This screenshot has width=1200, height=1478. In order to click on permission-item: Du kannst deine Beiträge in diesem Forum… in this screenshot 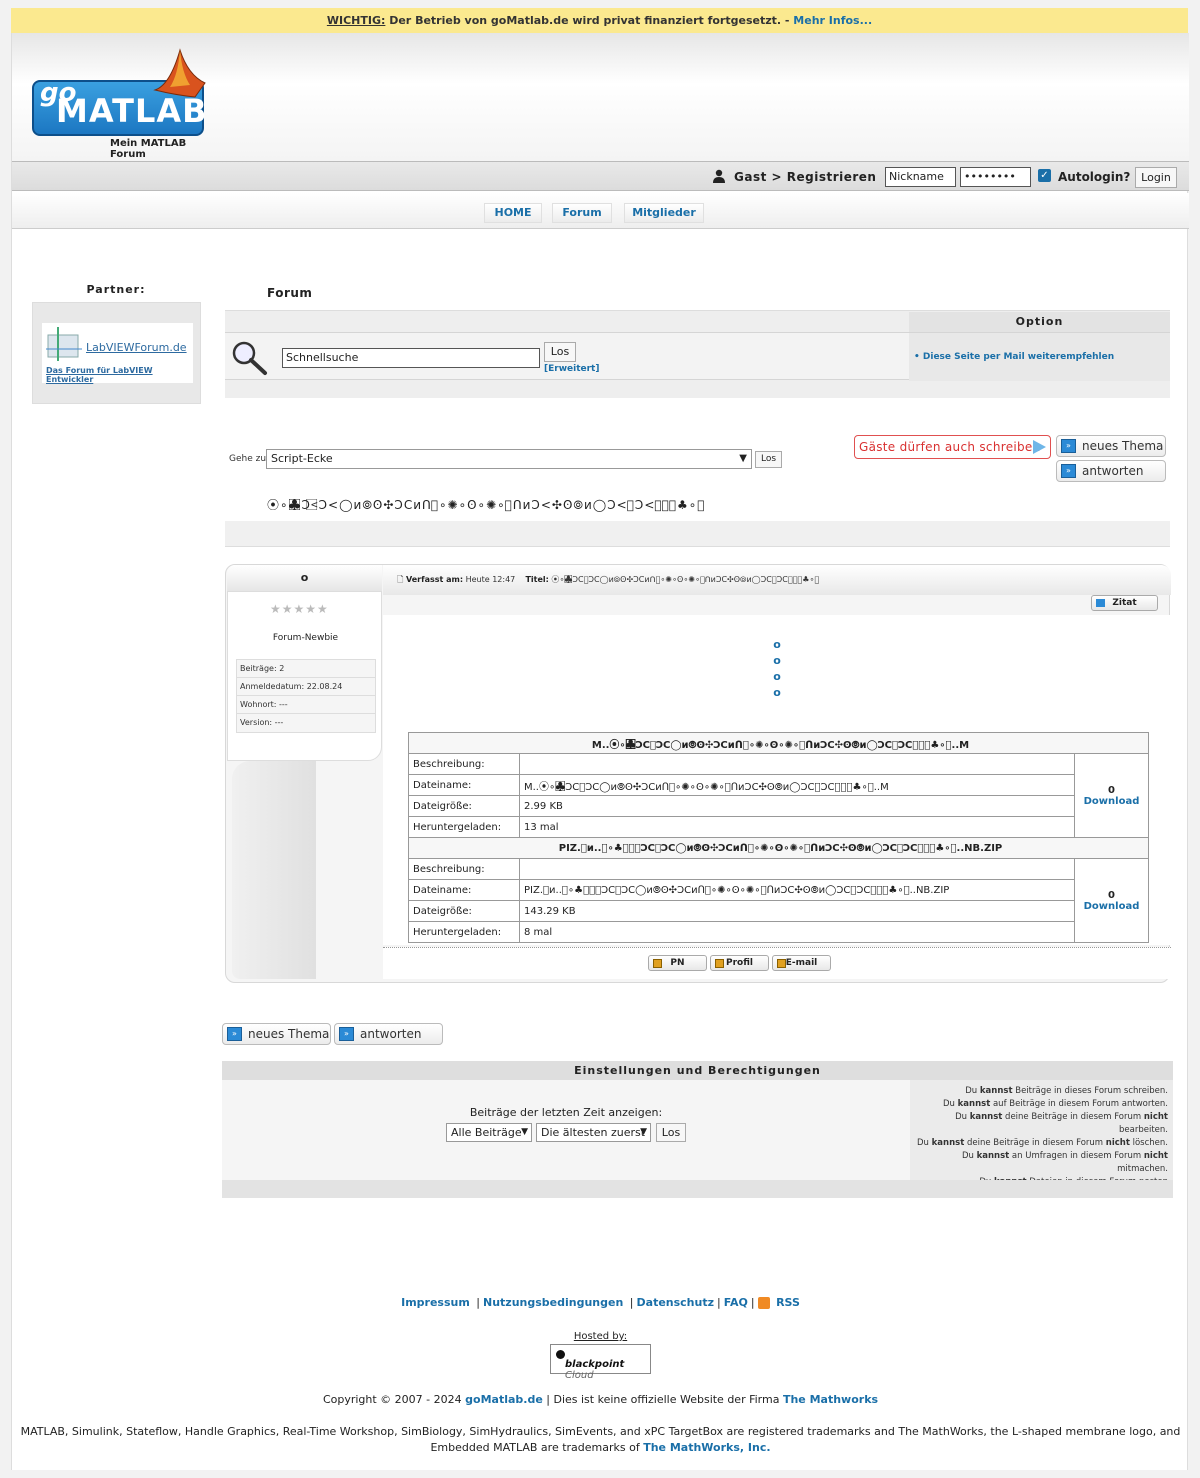, I will do `click(1042, 1143)`.